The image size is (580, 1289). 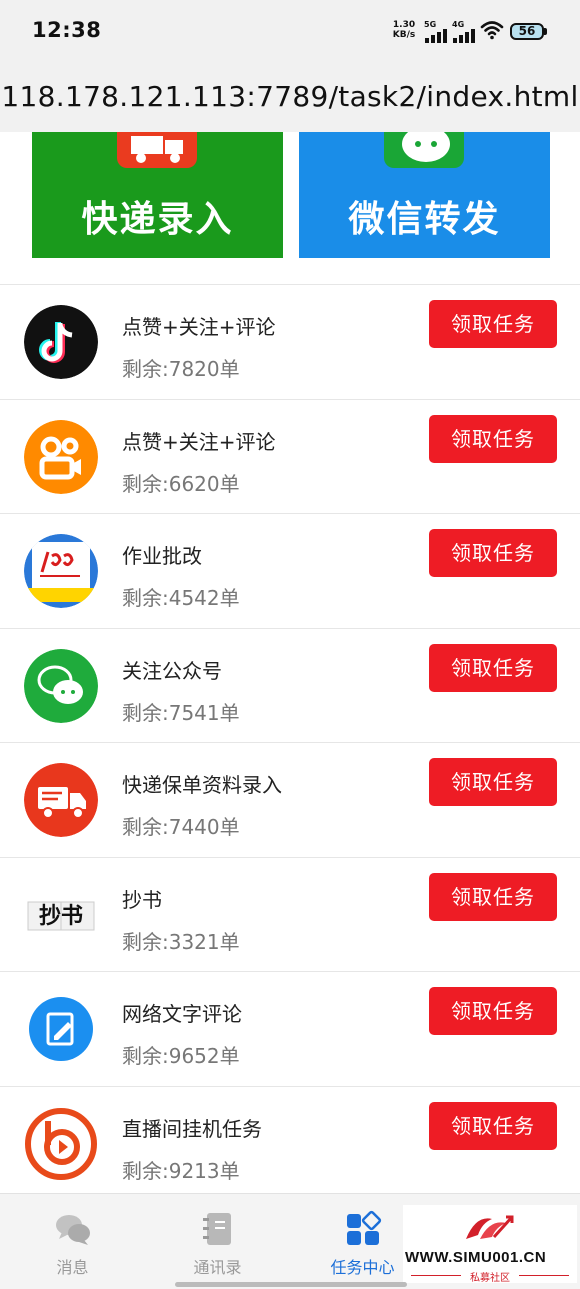 What do you see at coordinates (424, 219) in the screenshot?
I see `banner-wechat-label: 微信转发` at bounding box center [424, 219].